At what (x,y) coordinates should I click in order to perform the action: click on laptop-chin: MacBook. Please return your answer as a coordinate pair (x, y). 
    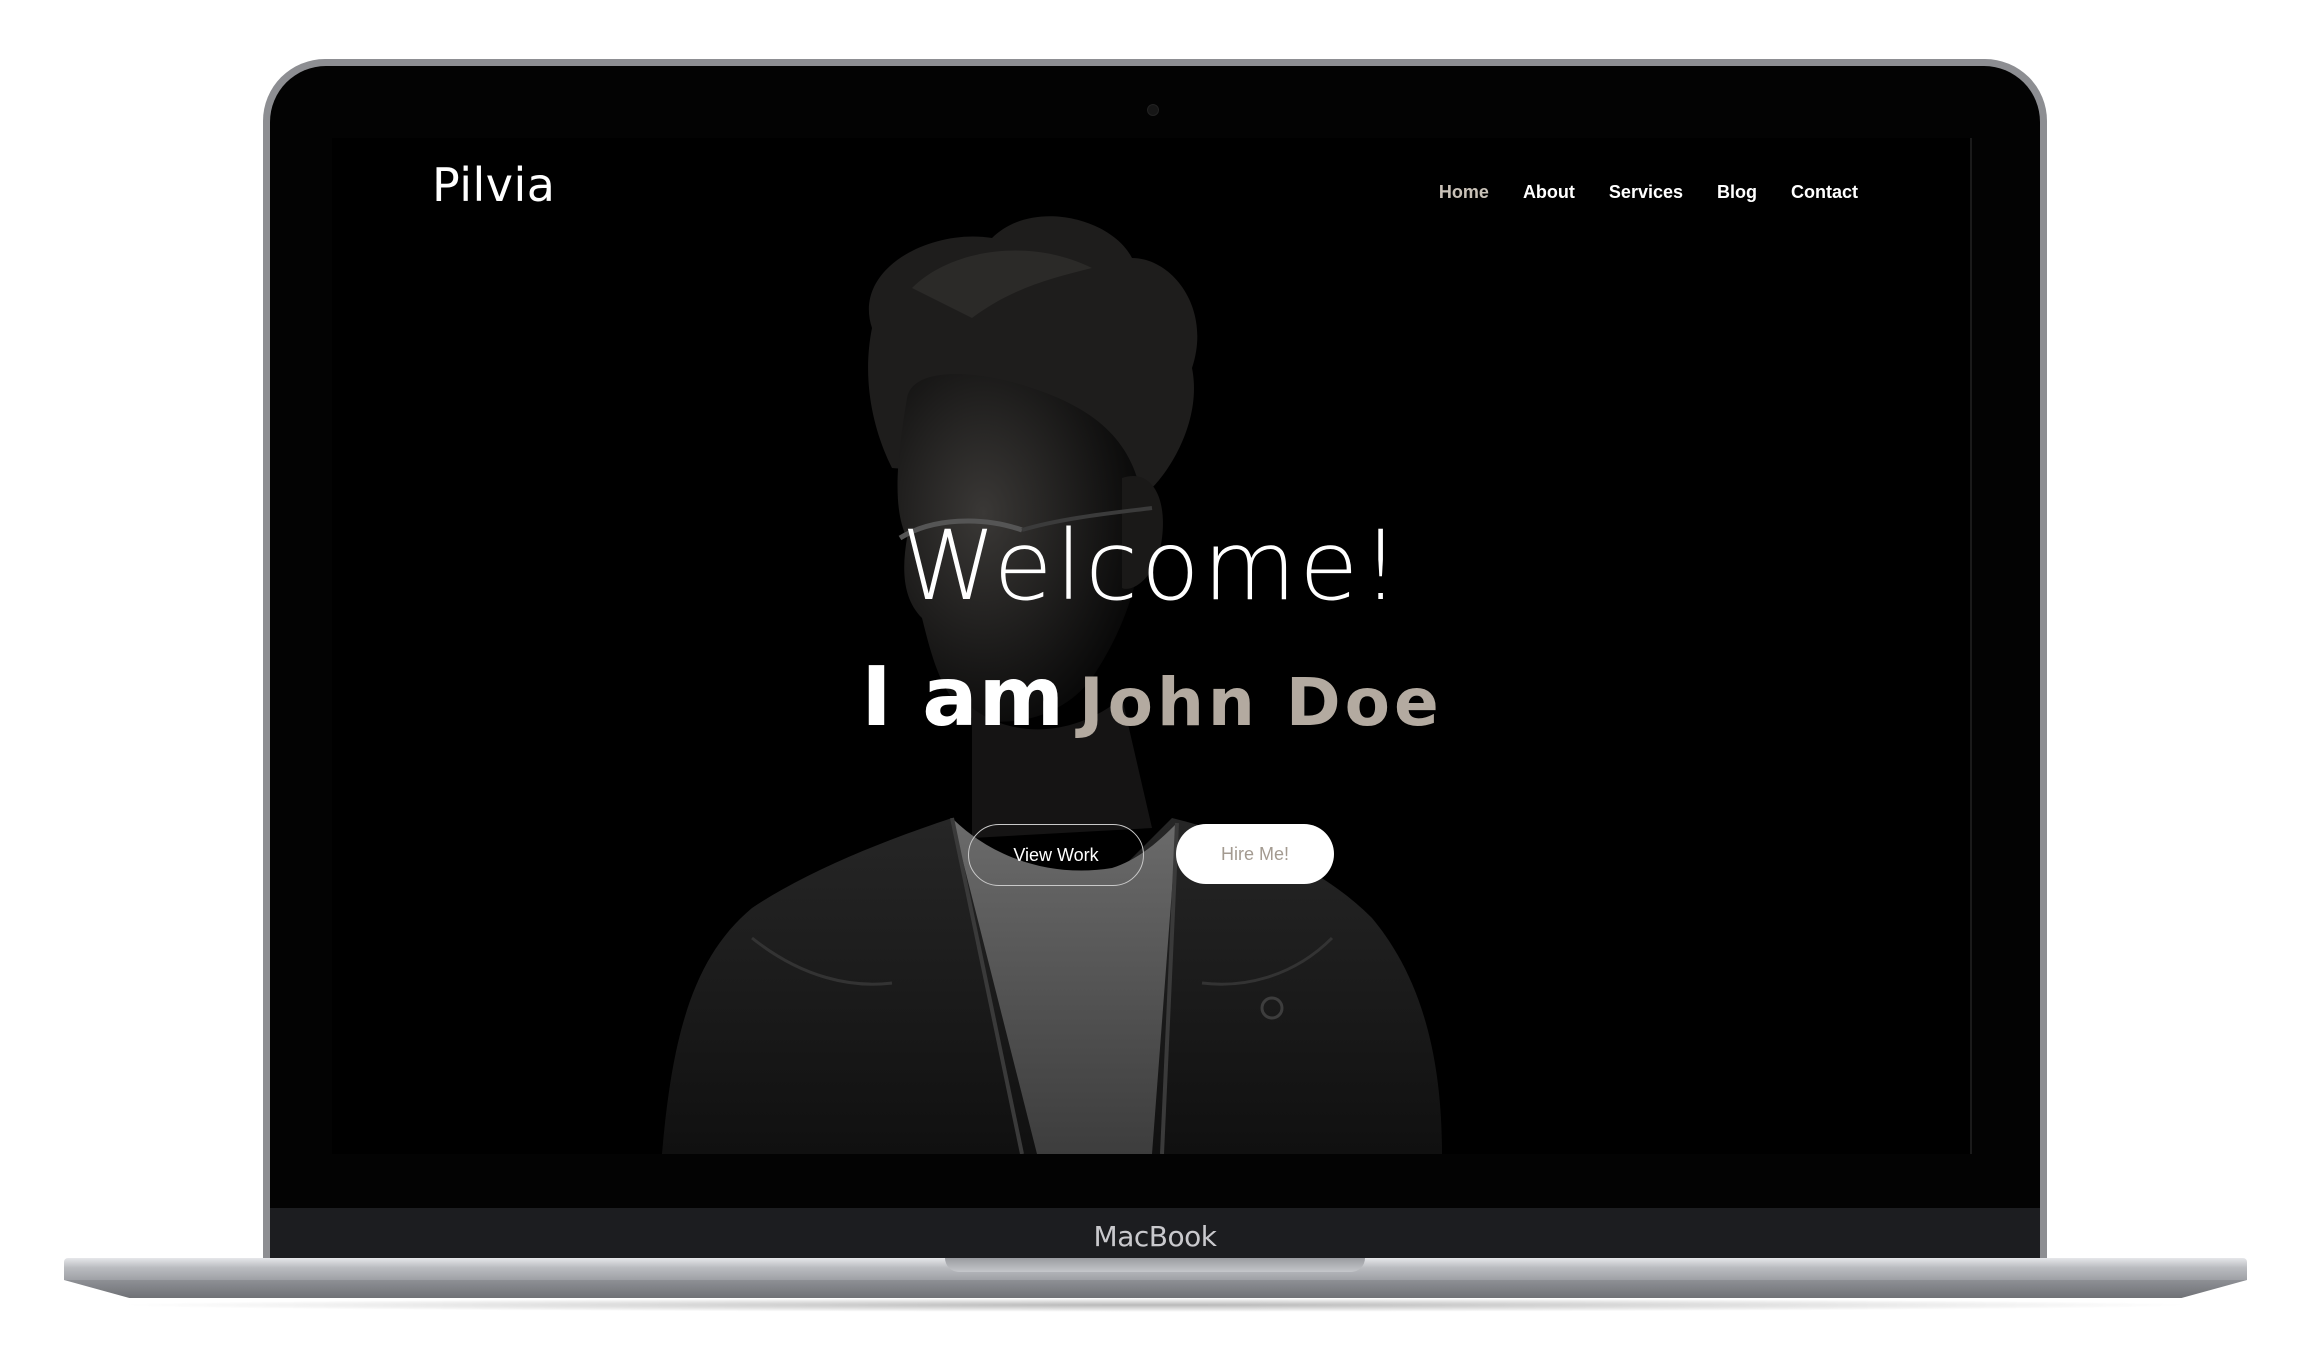
    Looking at the image, I should click on (1155, 1236).